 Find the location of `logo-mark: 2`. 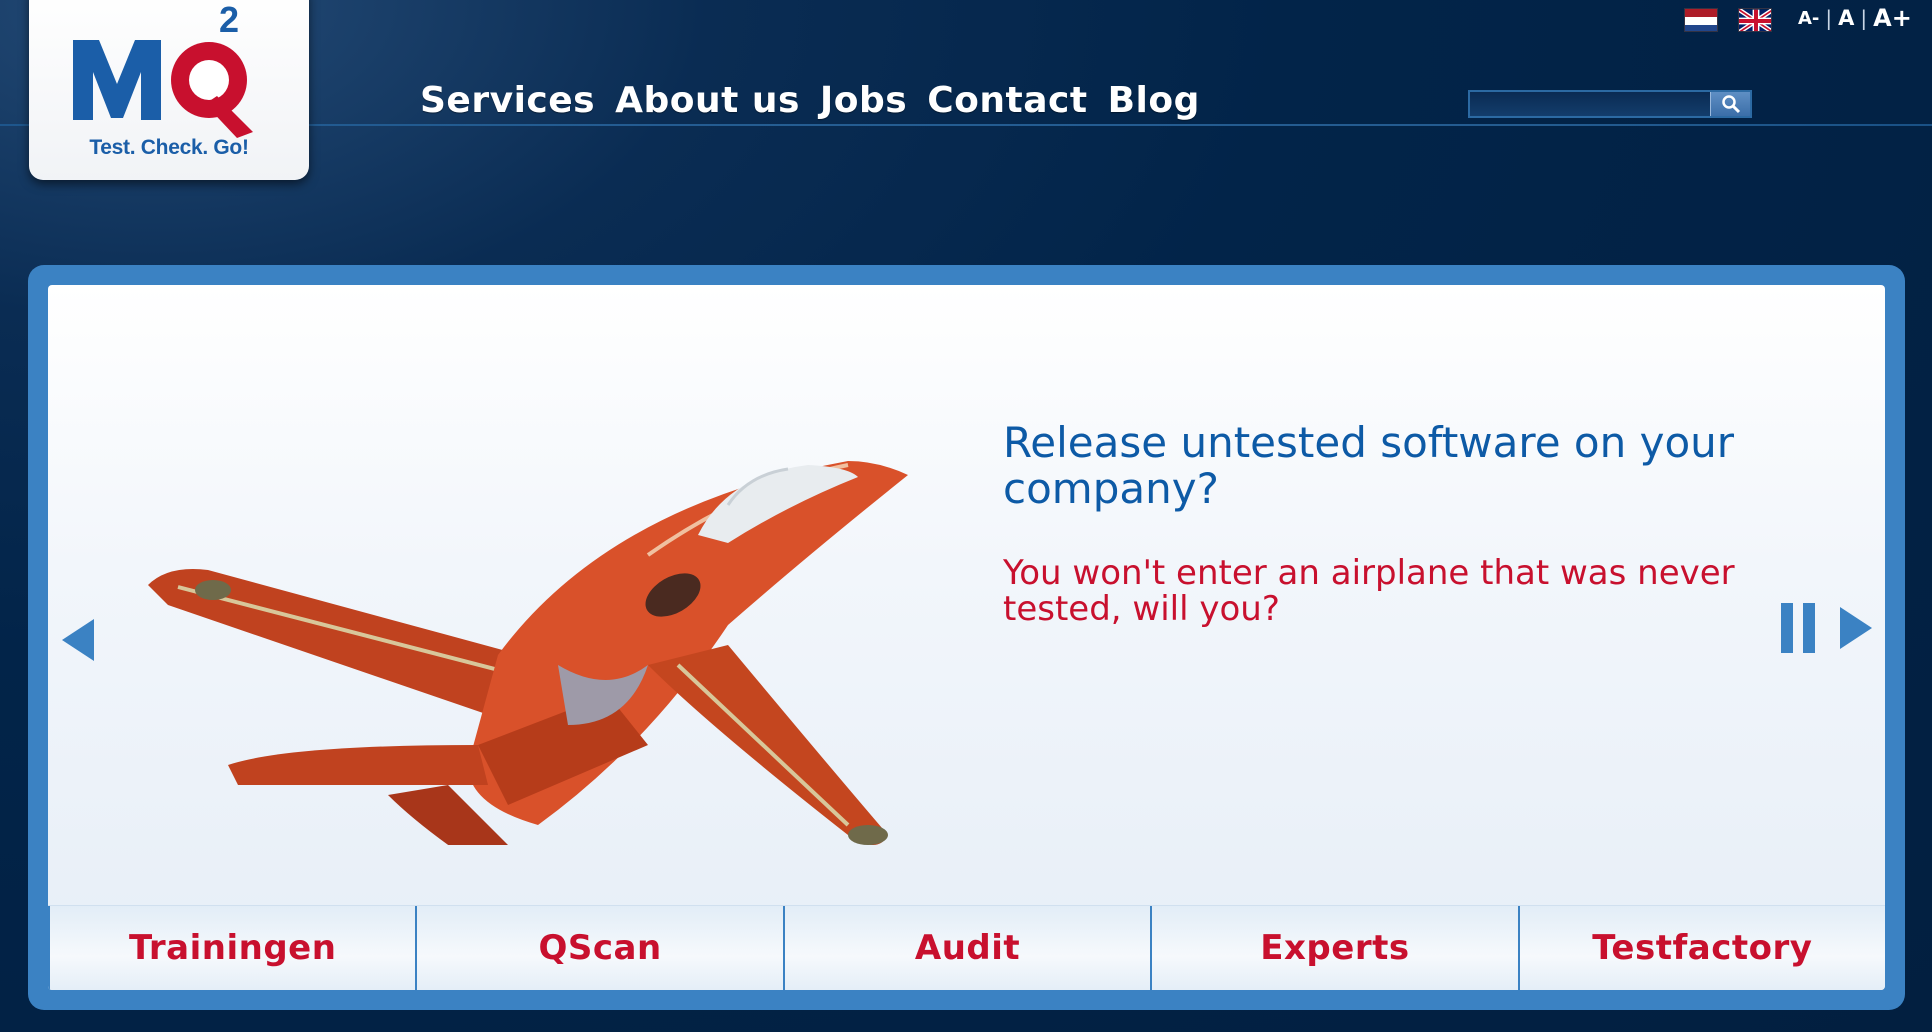

logo-mark: 2 is located at coordinates (163, 69).